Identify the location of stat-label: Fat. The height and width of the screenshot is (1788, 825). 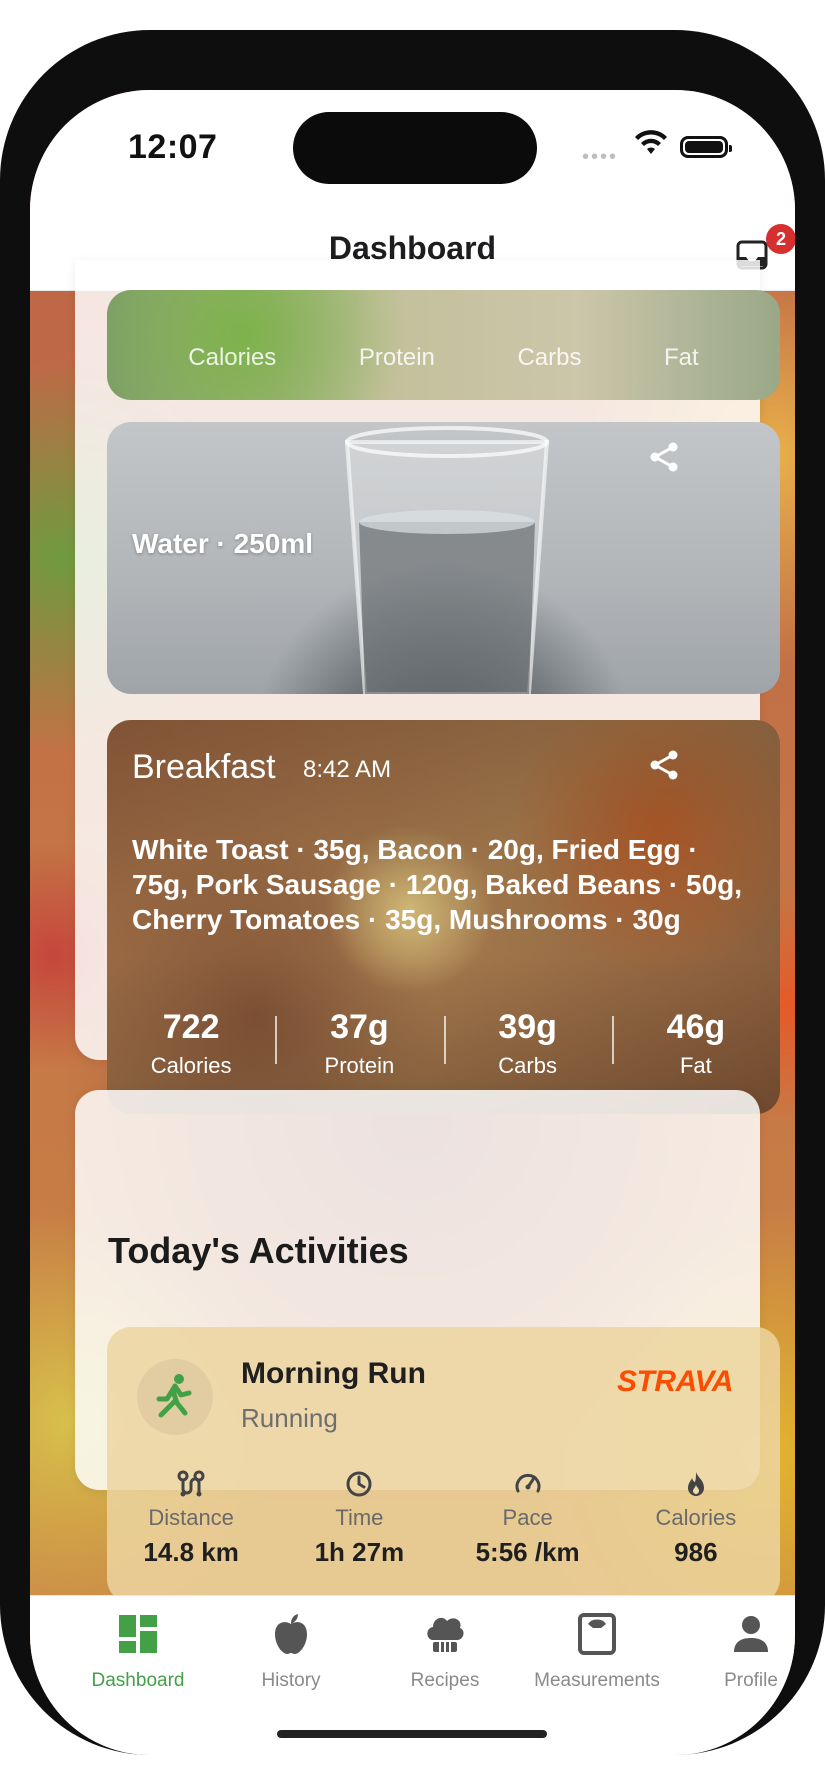
(695, 1065).